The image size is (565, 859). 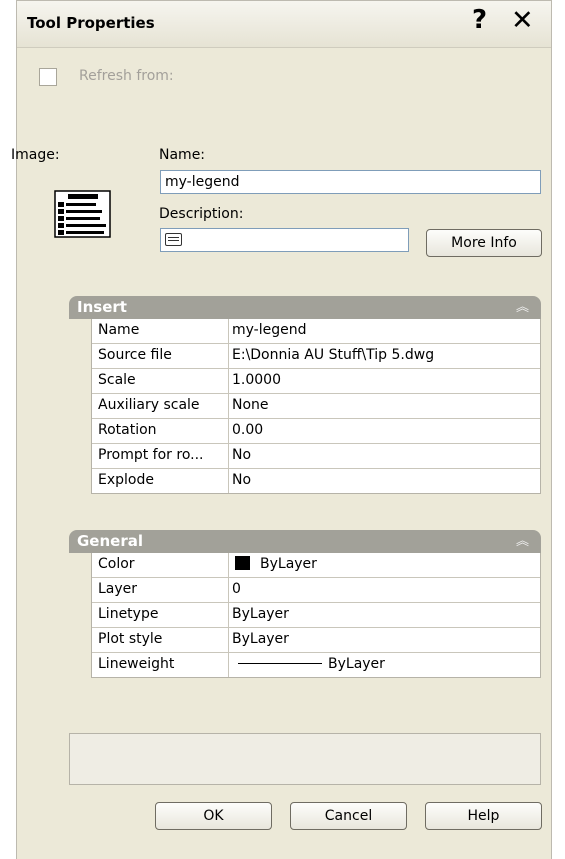 I want to click on refresh-label: Refresh from:, so click(x=126, y=76).